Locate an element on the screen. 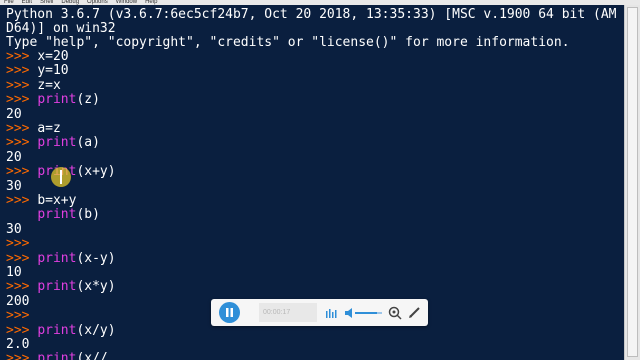  zoom-icon is located at coordinates (395, 313).